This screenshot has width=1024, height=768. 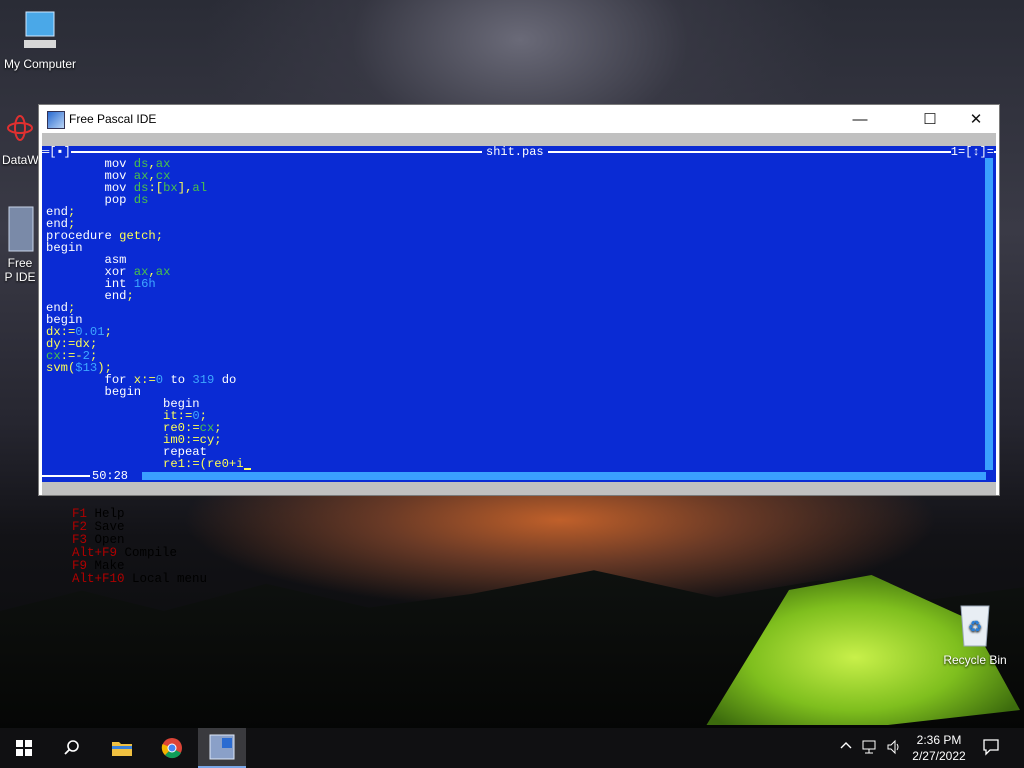 I want to click on taskbar-file-explorer, so click(x=122, y=748).